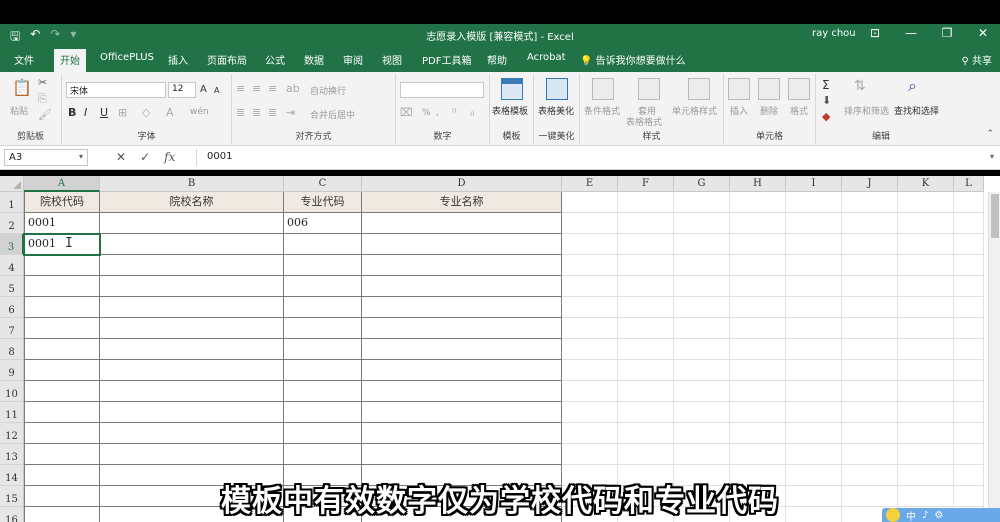 The height and width of the screenshot is (522, 1000). What do you see at coordinates (644, 121) in the screenshot?
I see `table-format-label: 表格格式` at bounding box center [644, 121].